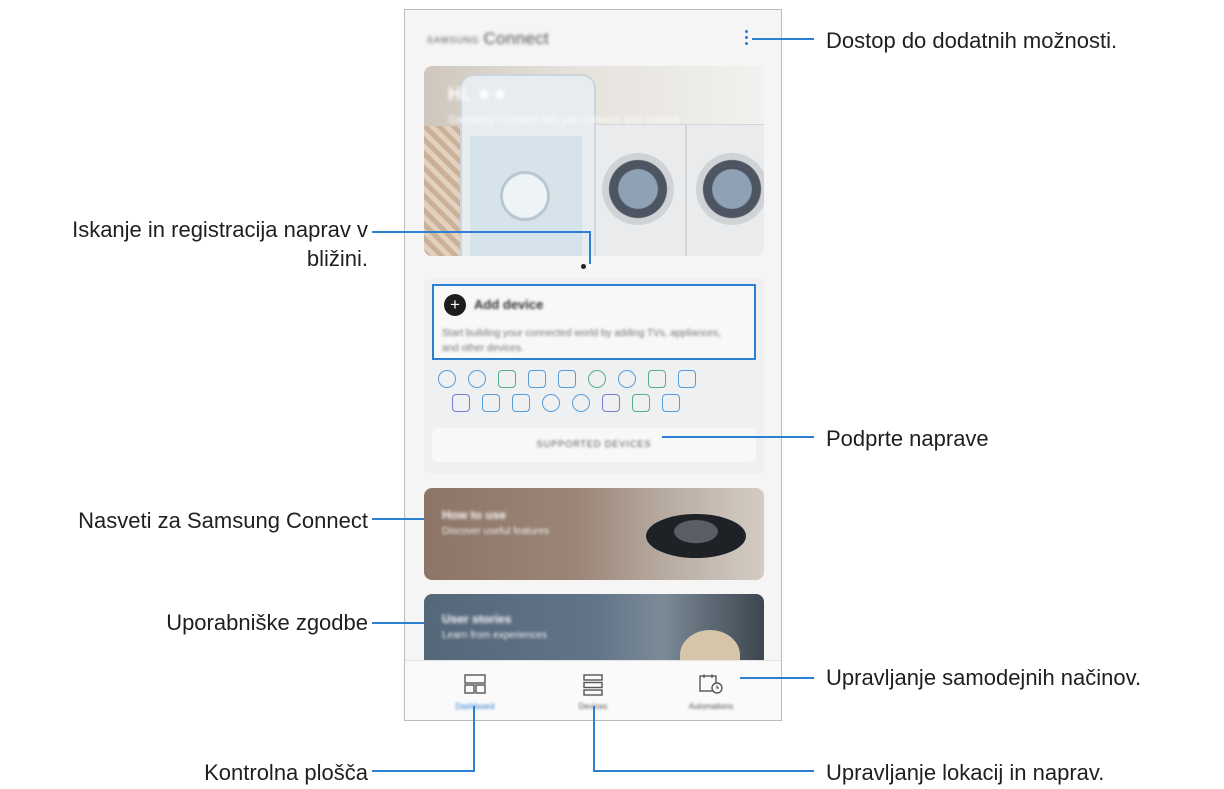  Describe the element at coordinates (984, 677) in the screenshot. I see `callout-automations: Upravljanje samodejnih načinov.` at that location.